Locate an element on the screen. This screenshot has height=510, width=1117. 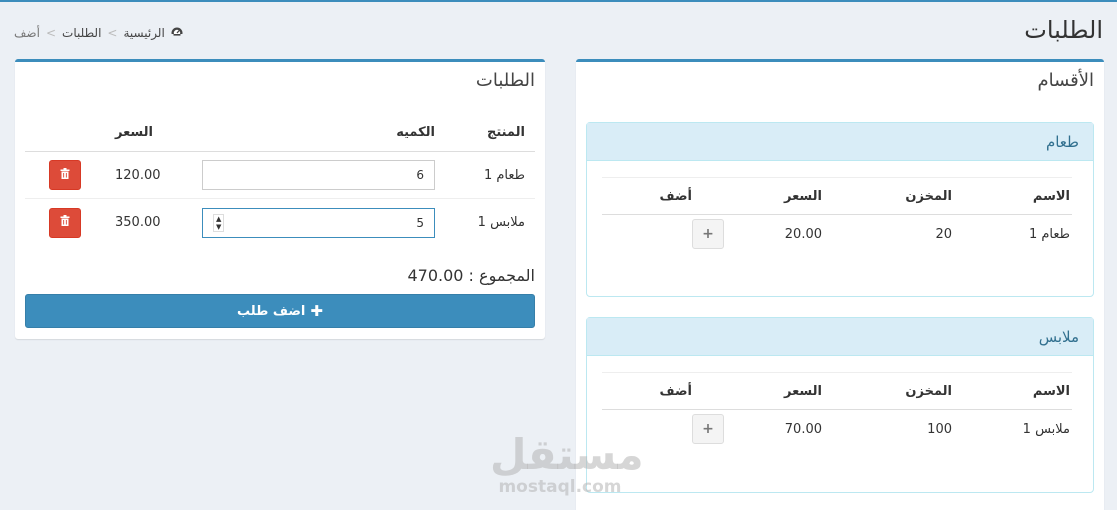
category-table: الاسم المخزن السعر أضف طعام 1 20 20.00 + is located at coordinates (837, 215).